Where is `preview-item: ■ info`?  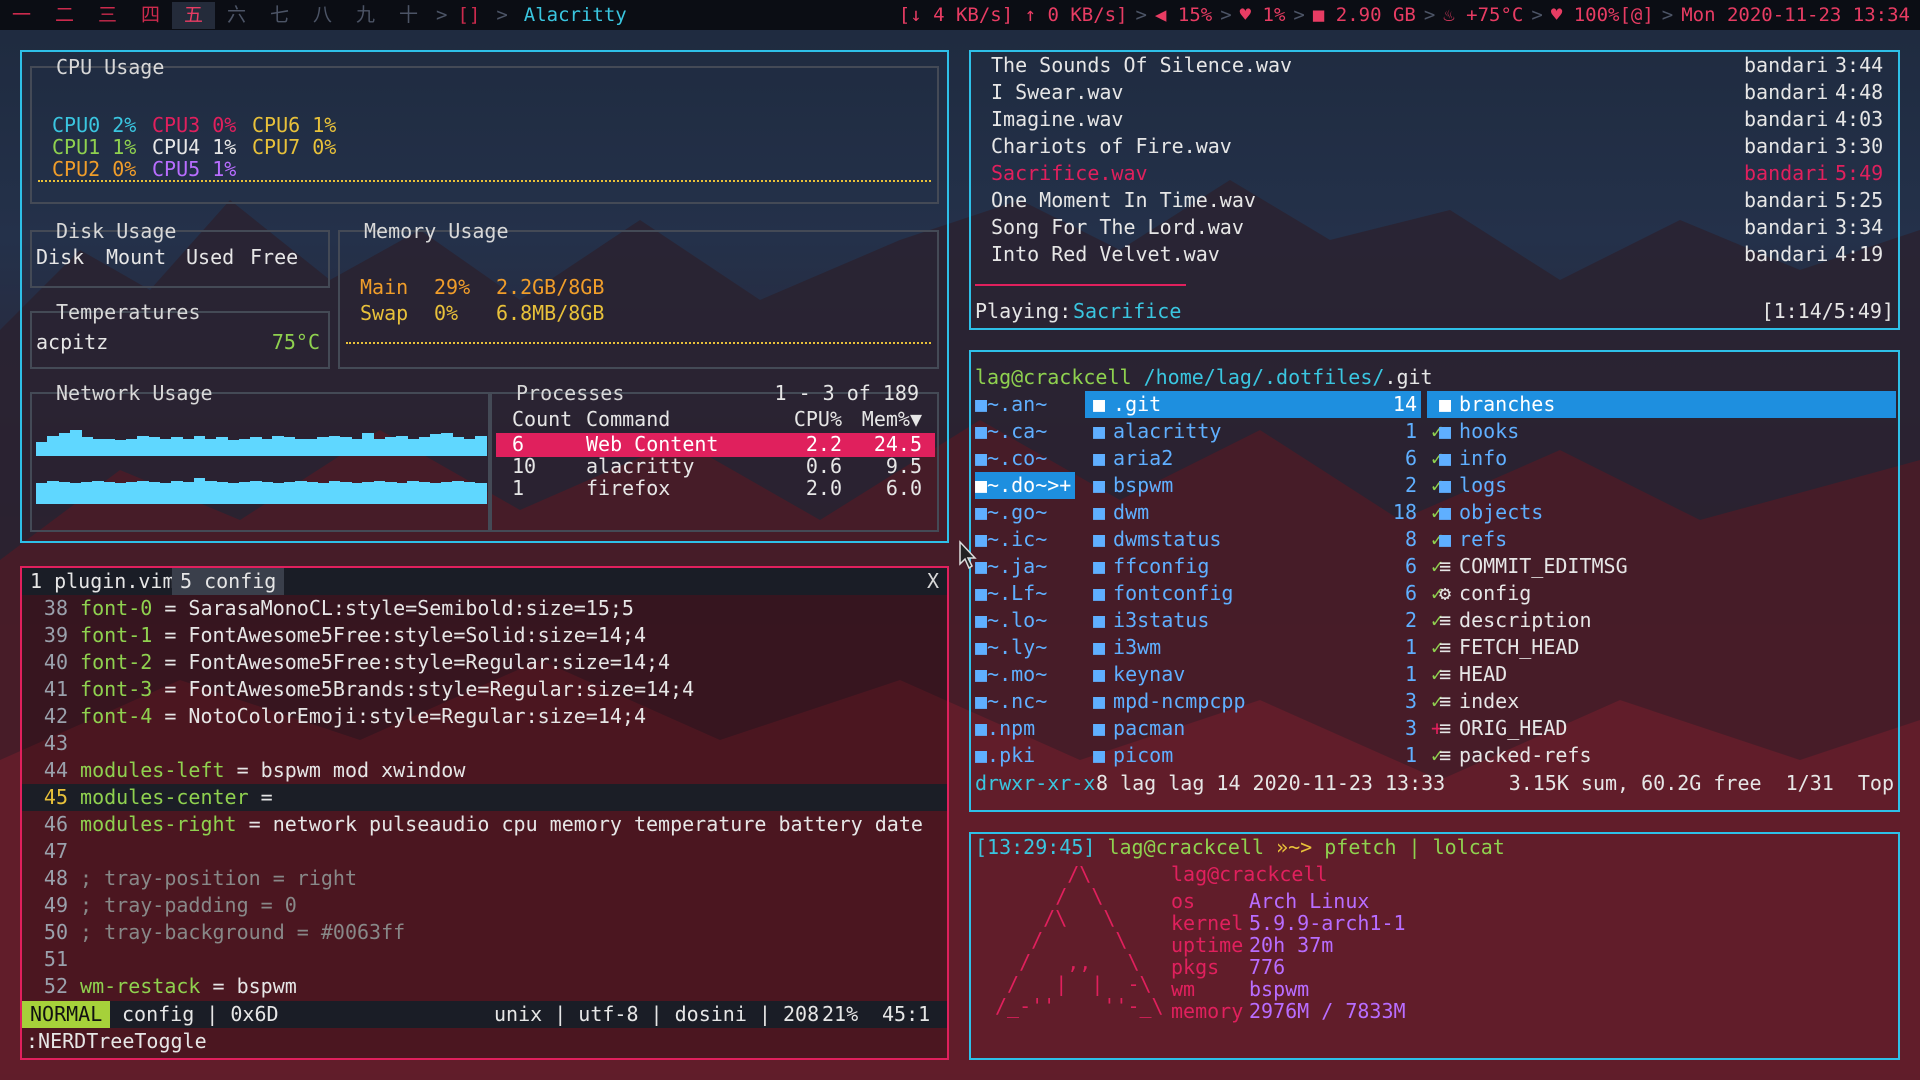 preview-item: ■ info is located at coordinates (1661, 458).